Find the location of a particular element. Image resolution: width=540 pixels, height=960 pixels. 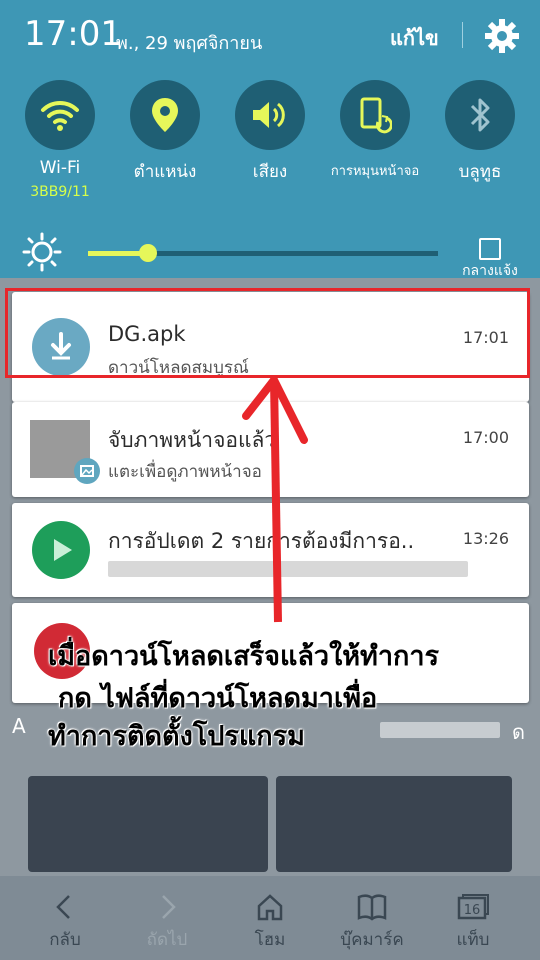

bookmark-button: บุ๊คมาร์ค is located at coordinates (372, 922).